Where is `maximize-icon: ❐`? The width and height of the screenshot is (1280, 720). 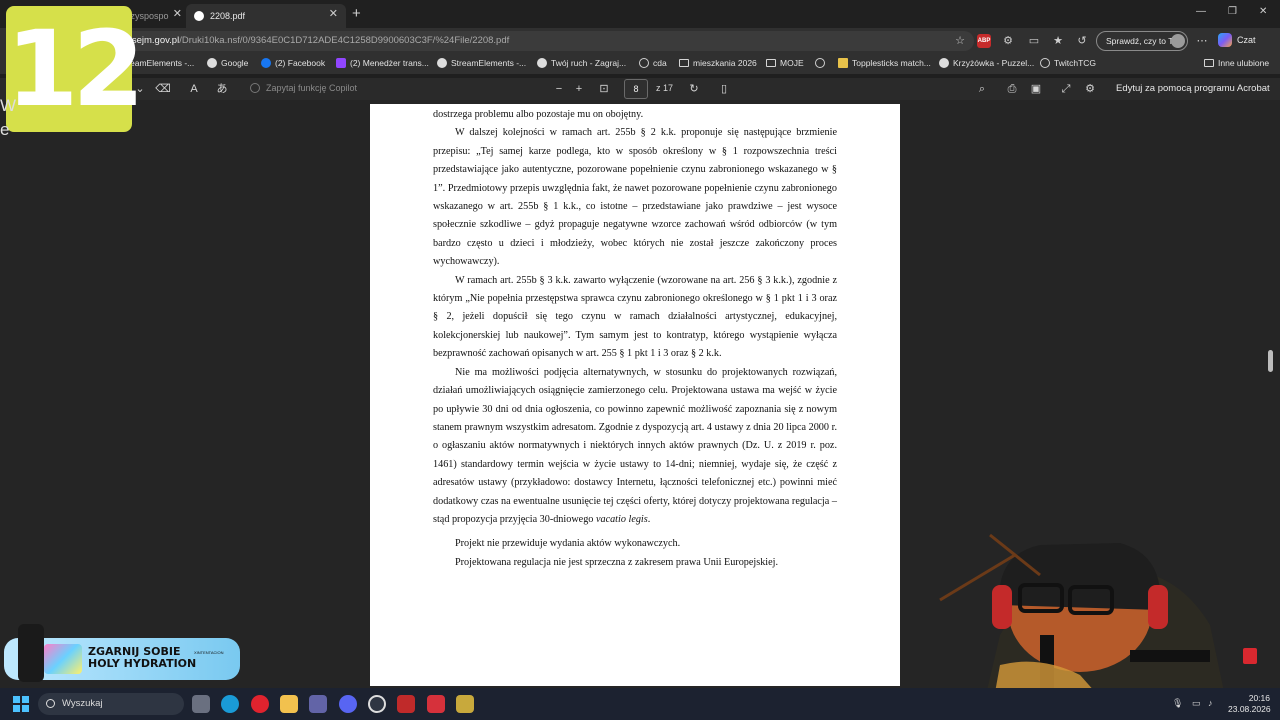
maximize-icon: ❐ is located at coordinates (1232, 11).